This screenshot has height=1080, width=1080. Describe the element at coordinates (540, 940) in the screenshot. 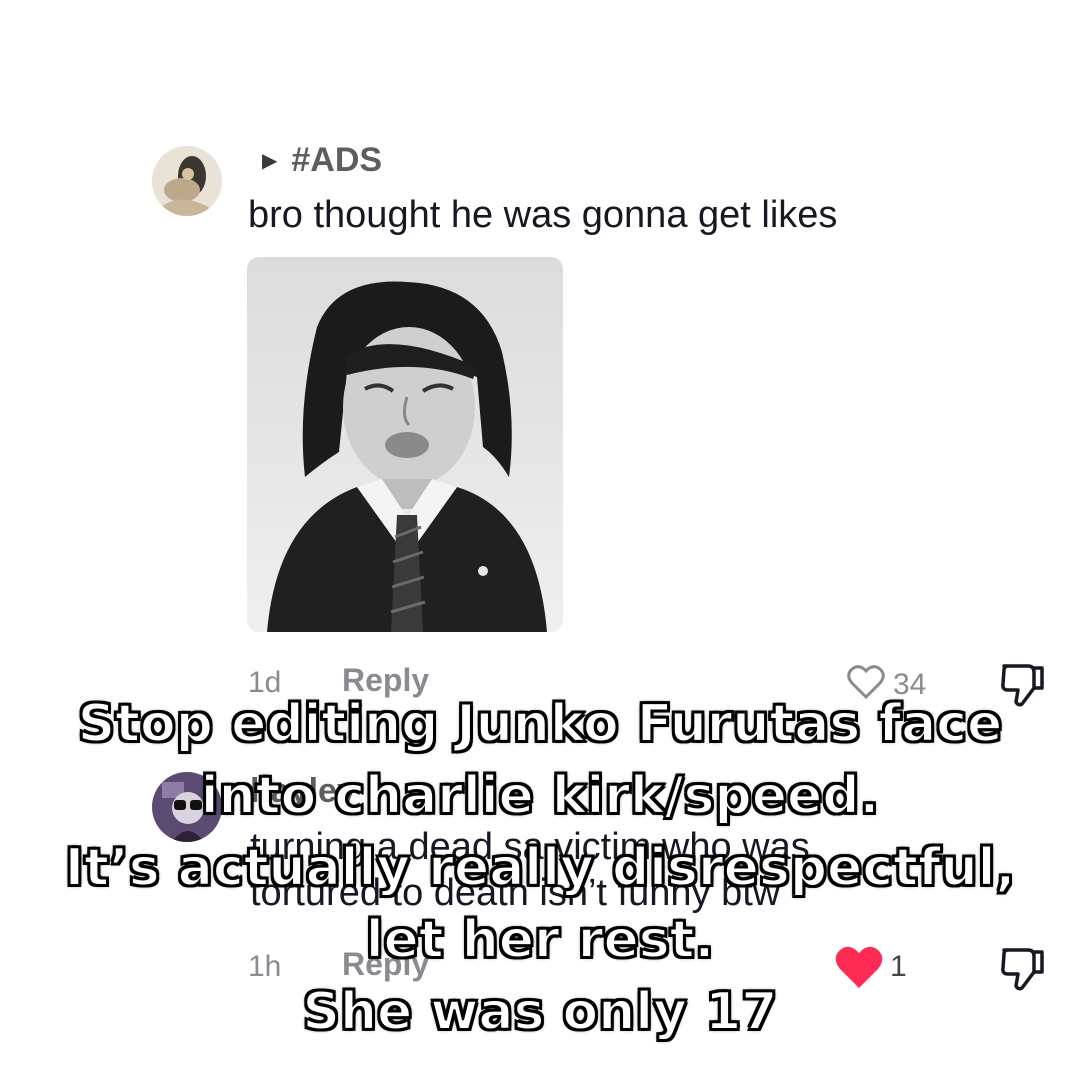

I see `caption-line: let her rest.` at that location.